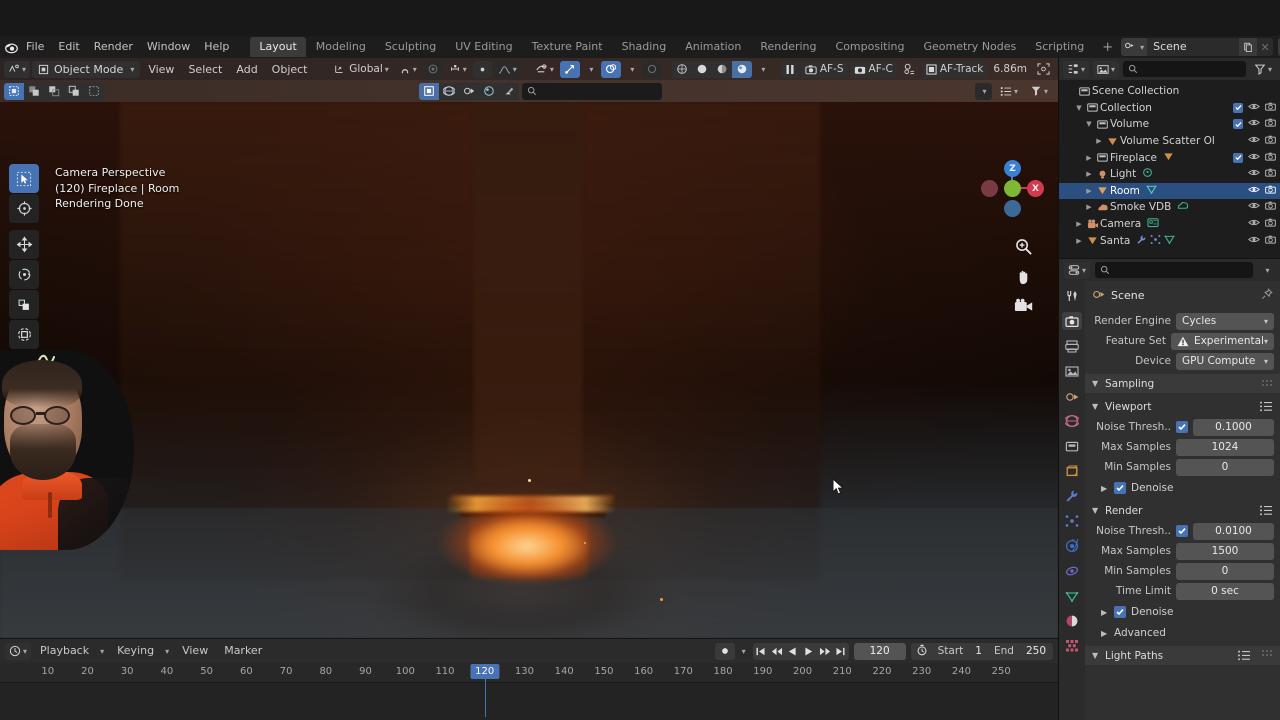 The height and width of the screenshot is (720, 1280). What do you see at coordinates (873, 69) in the screenshot?
I see `af-c-button: AF-C` at bounding box center [873, 69].